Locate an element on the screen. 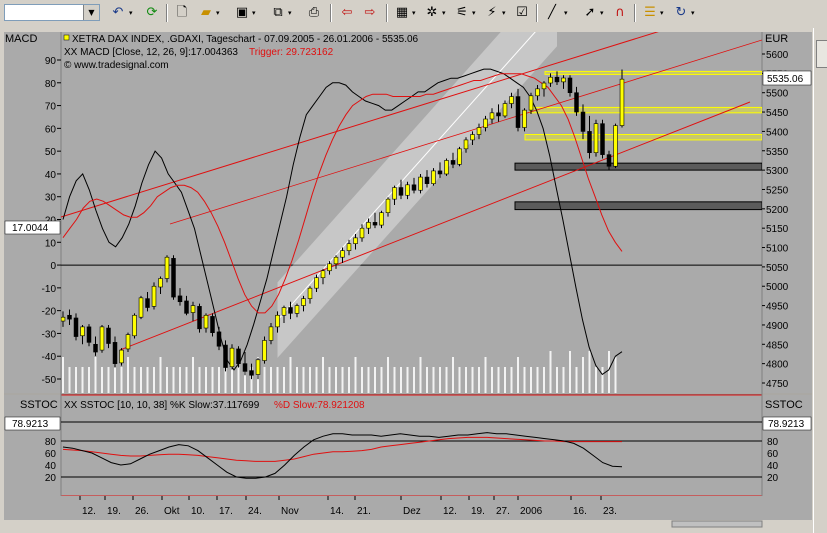 Image resolution: width=827 pixels, height=533 pixels. resistance-zone is located at coordinates (643, 137).